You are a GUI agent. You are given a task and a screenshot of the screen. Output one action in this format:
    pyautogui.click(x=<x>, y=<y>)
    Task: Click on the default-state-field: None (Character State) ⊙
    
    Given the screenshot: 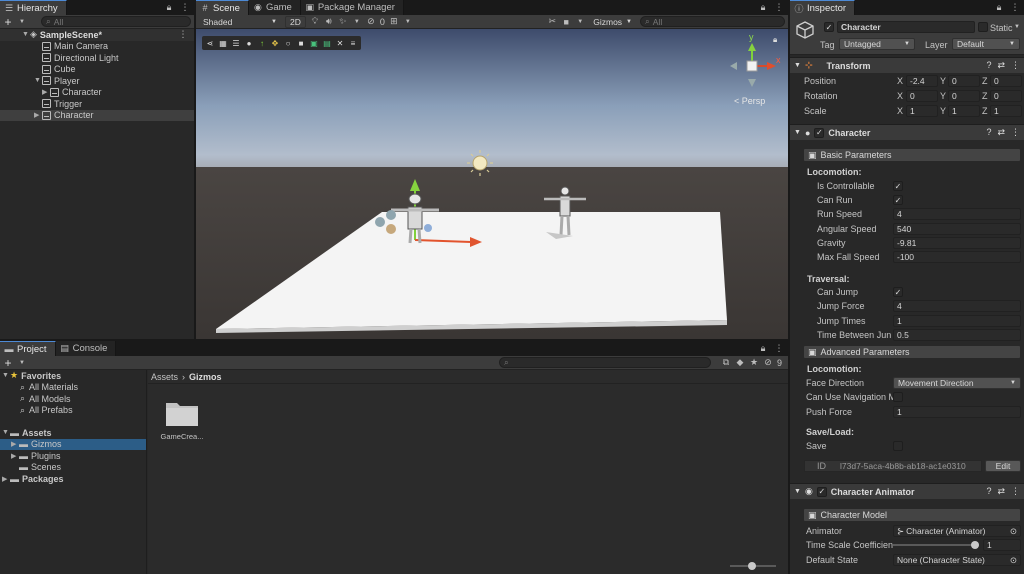 What is the action you would take?
    pyautogui.click(x=957, y=560)
    